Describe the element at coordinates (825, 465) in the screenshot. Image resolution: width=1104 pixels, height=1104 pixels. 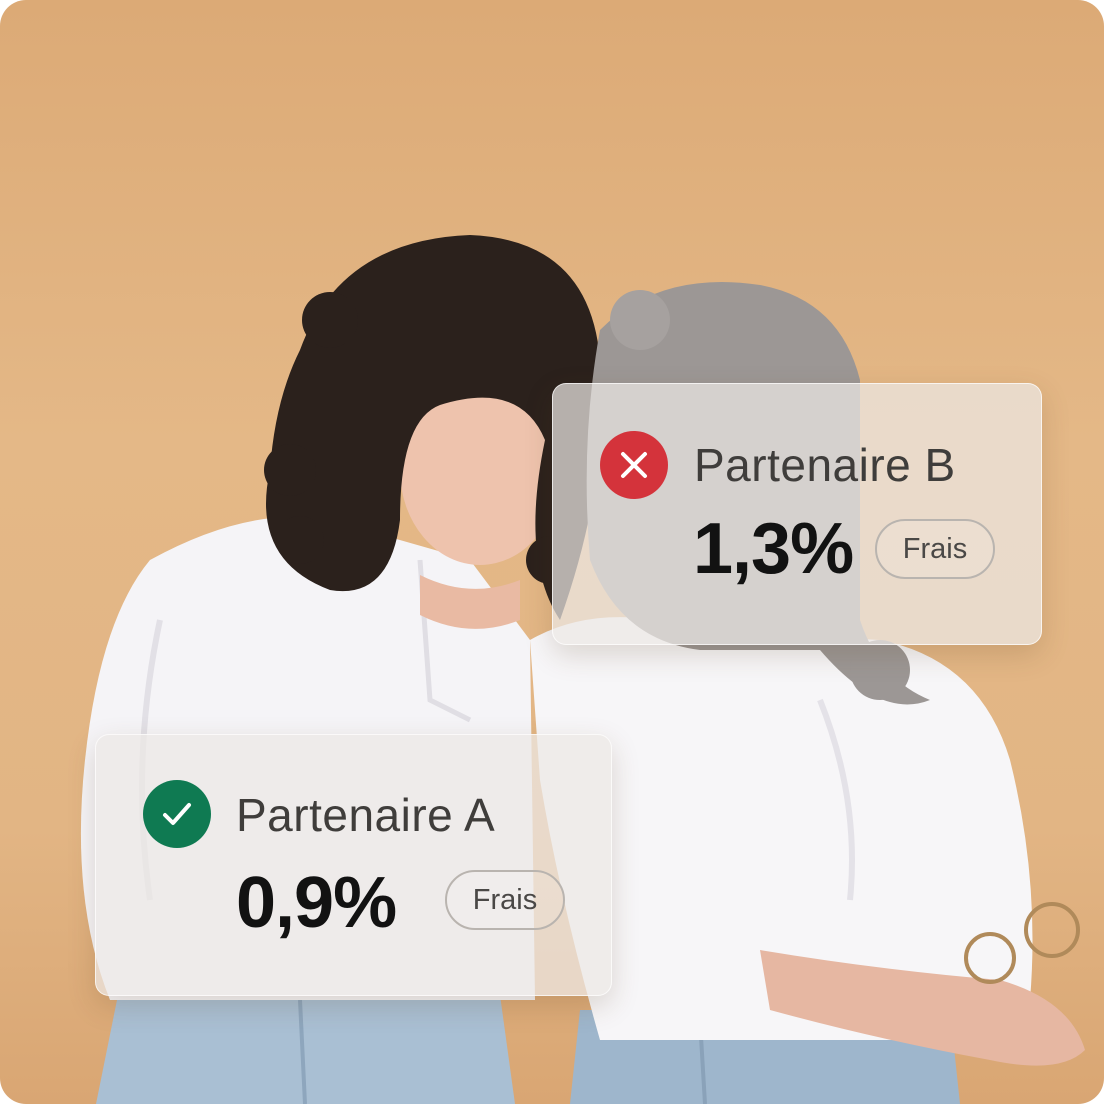
I see `partner-name: Partenaire B` at that location.